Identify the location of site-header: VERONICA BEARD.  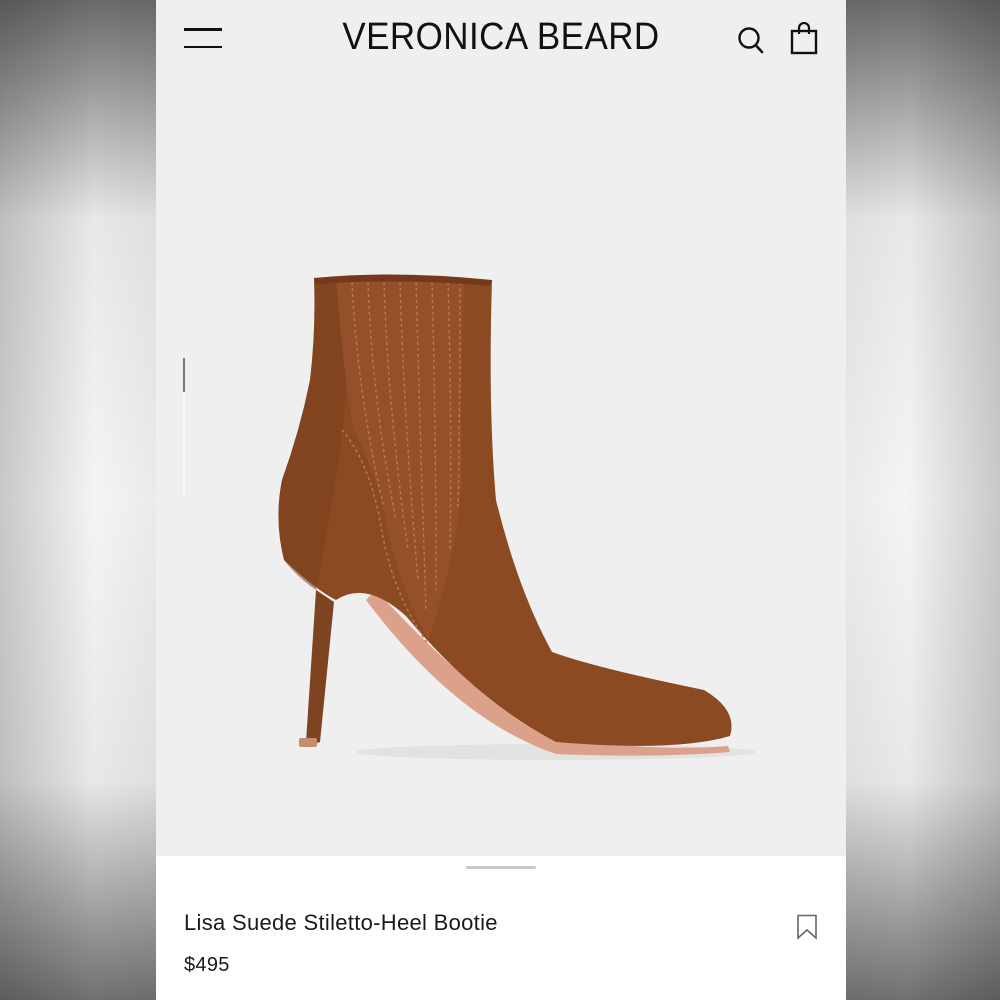
(501, 40).